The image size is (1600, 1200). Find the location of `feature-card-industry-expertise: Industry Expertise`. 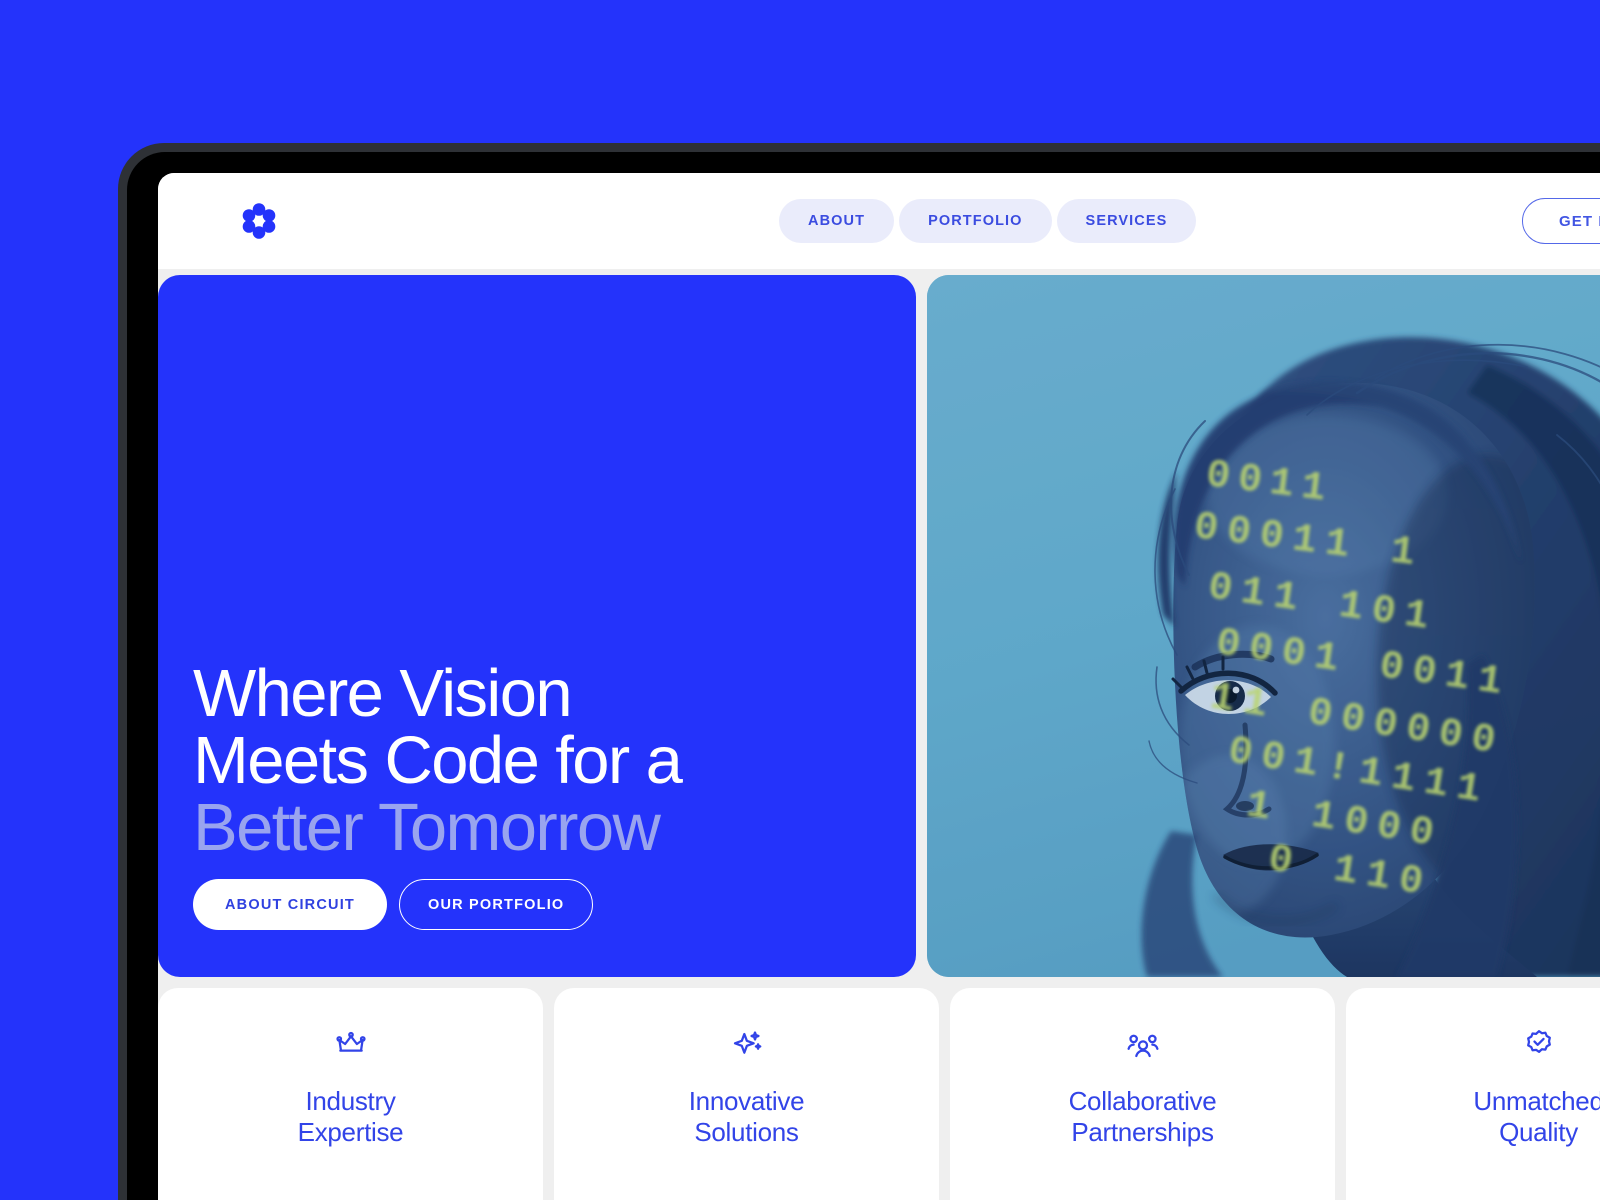

feature-card-industry-expertise: Industry Expertise is located at coordinates (350, 1094).